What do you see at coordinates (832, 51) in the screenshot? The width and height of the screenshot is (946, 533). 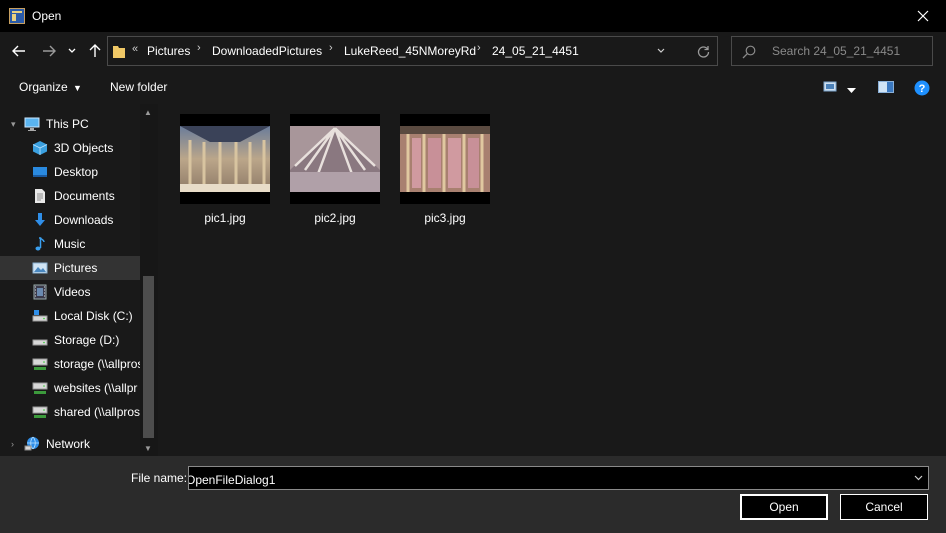 I see `search-input: Search 24_05_21_4451` at bounding box center [832, 51].